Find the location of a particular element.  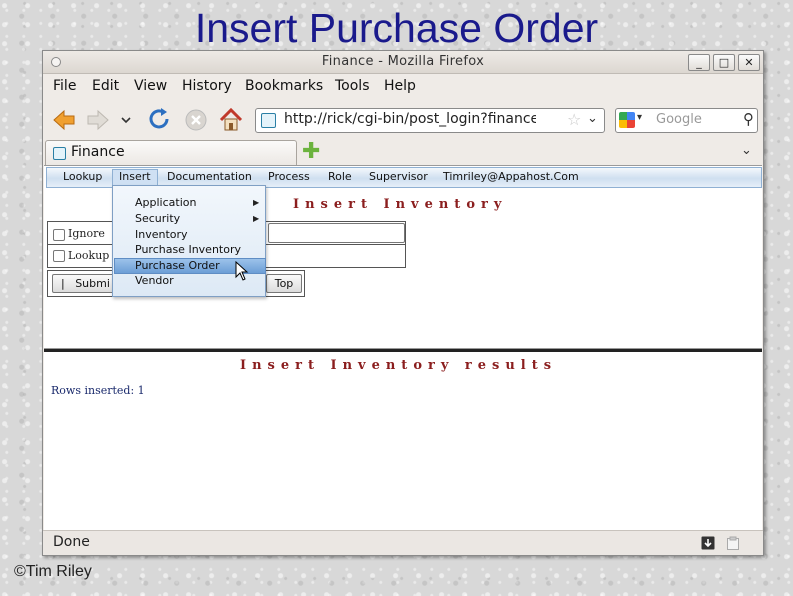

form-heading: Insert Inventory is located at coordinates (400, 204).